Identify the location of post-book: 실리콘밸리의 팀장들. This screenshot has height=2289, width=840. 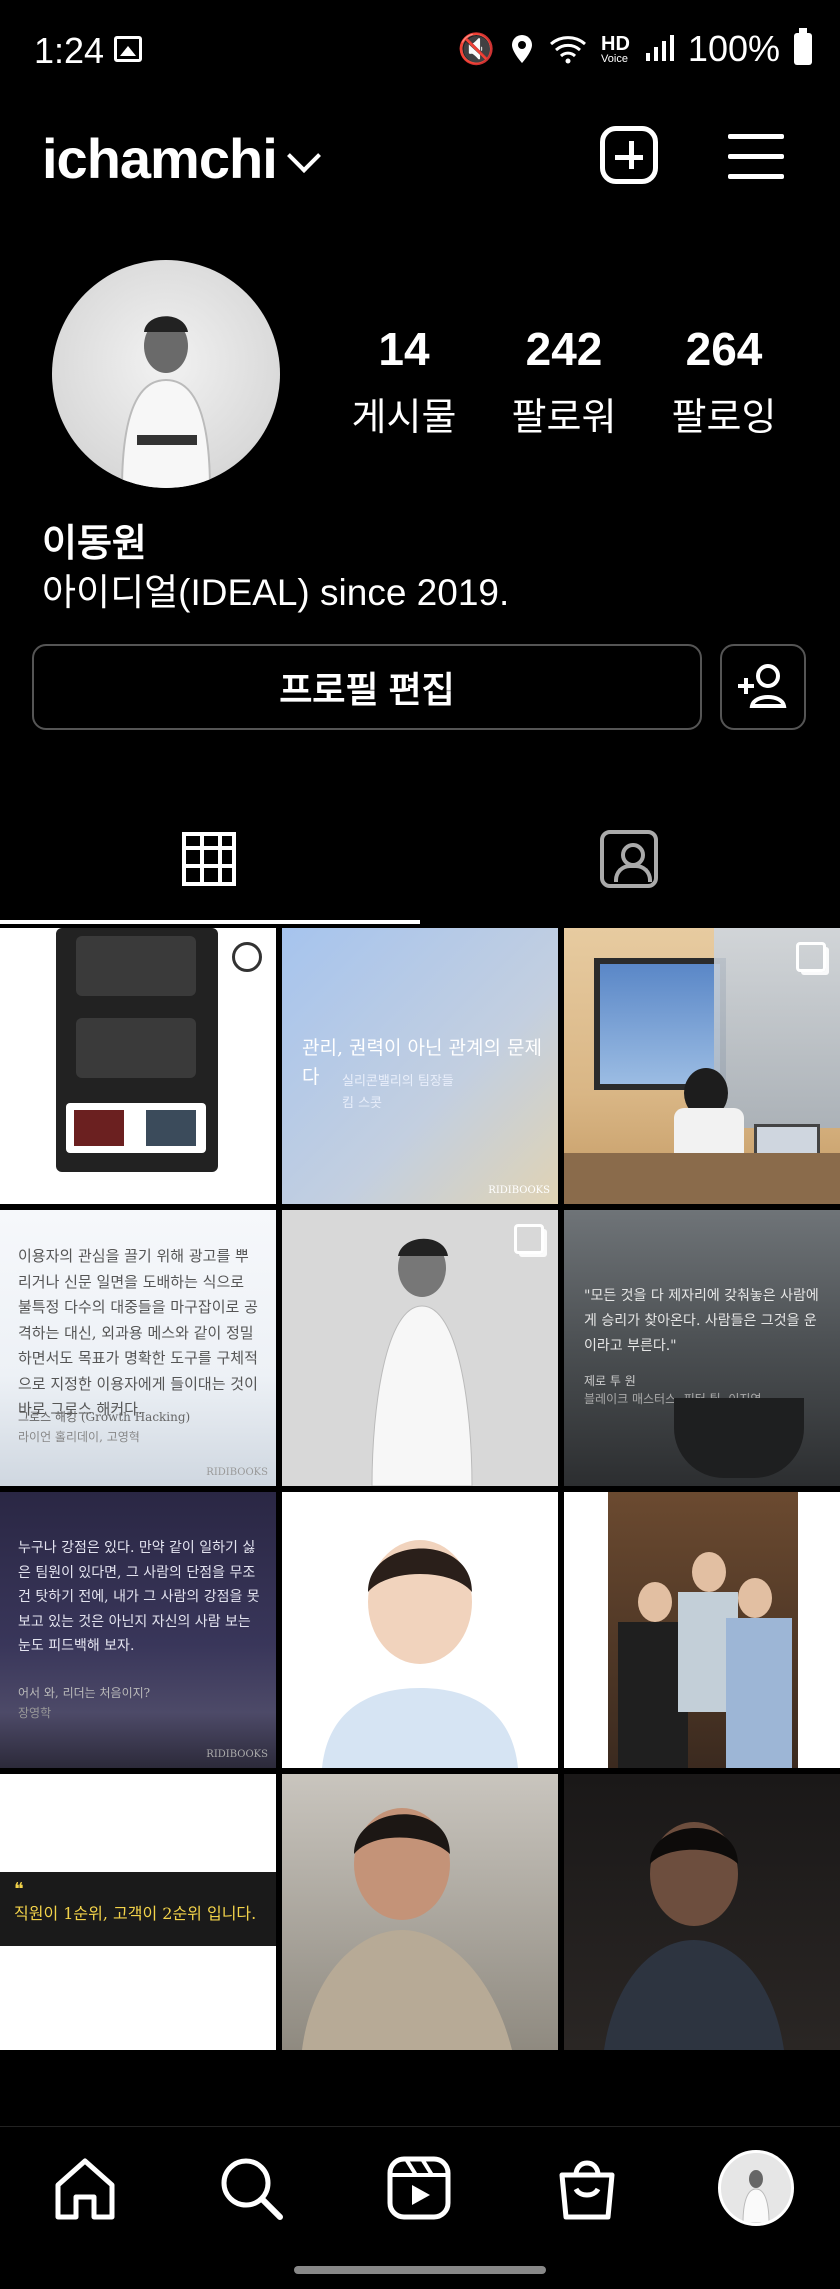
(398, 1081).